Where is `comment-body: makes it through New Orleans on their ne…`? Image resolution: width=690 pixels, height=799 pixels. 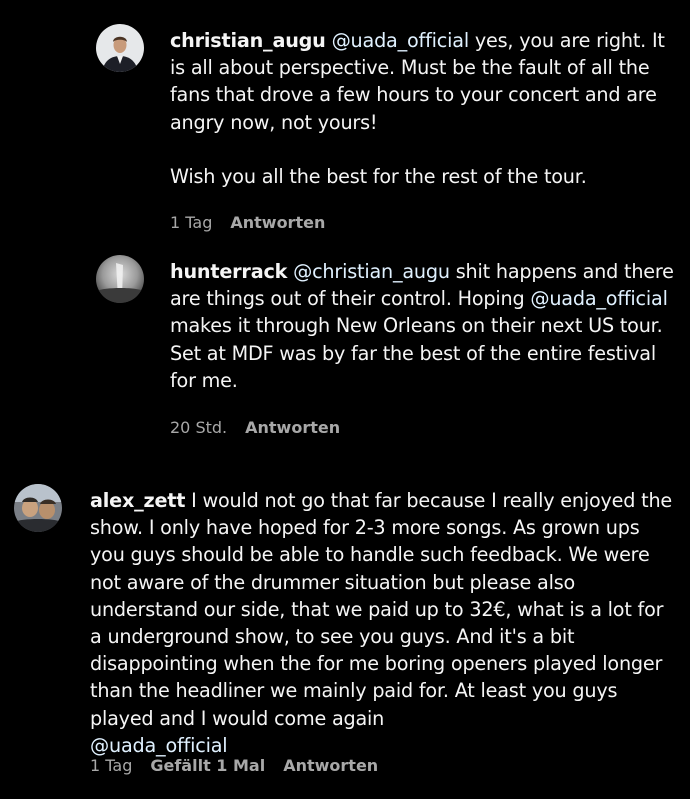 comment-body: makes it through New Orleans on their ne… is located at coordinates (416, 353).